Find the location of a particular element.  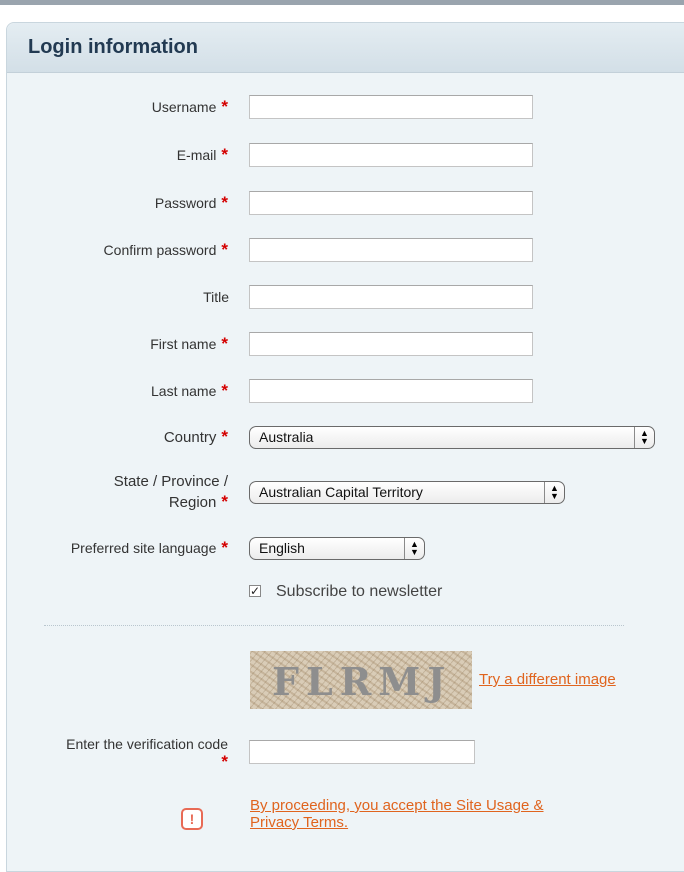

country-selected-value: Australia is located at coordinates (286, 437).